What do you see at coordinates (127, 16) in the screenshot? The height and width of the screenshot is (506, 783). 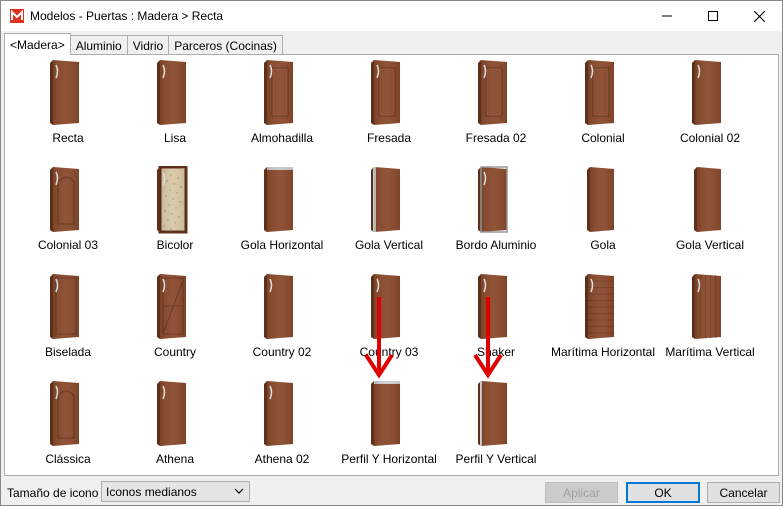 I see `window-title: Modelos - Puertas : Madera > Recta` at bounding box center [127, 16].